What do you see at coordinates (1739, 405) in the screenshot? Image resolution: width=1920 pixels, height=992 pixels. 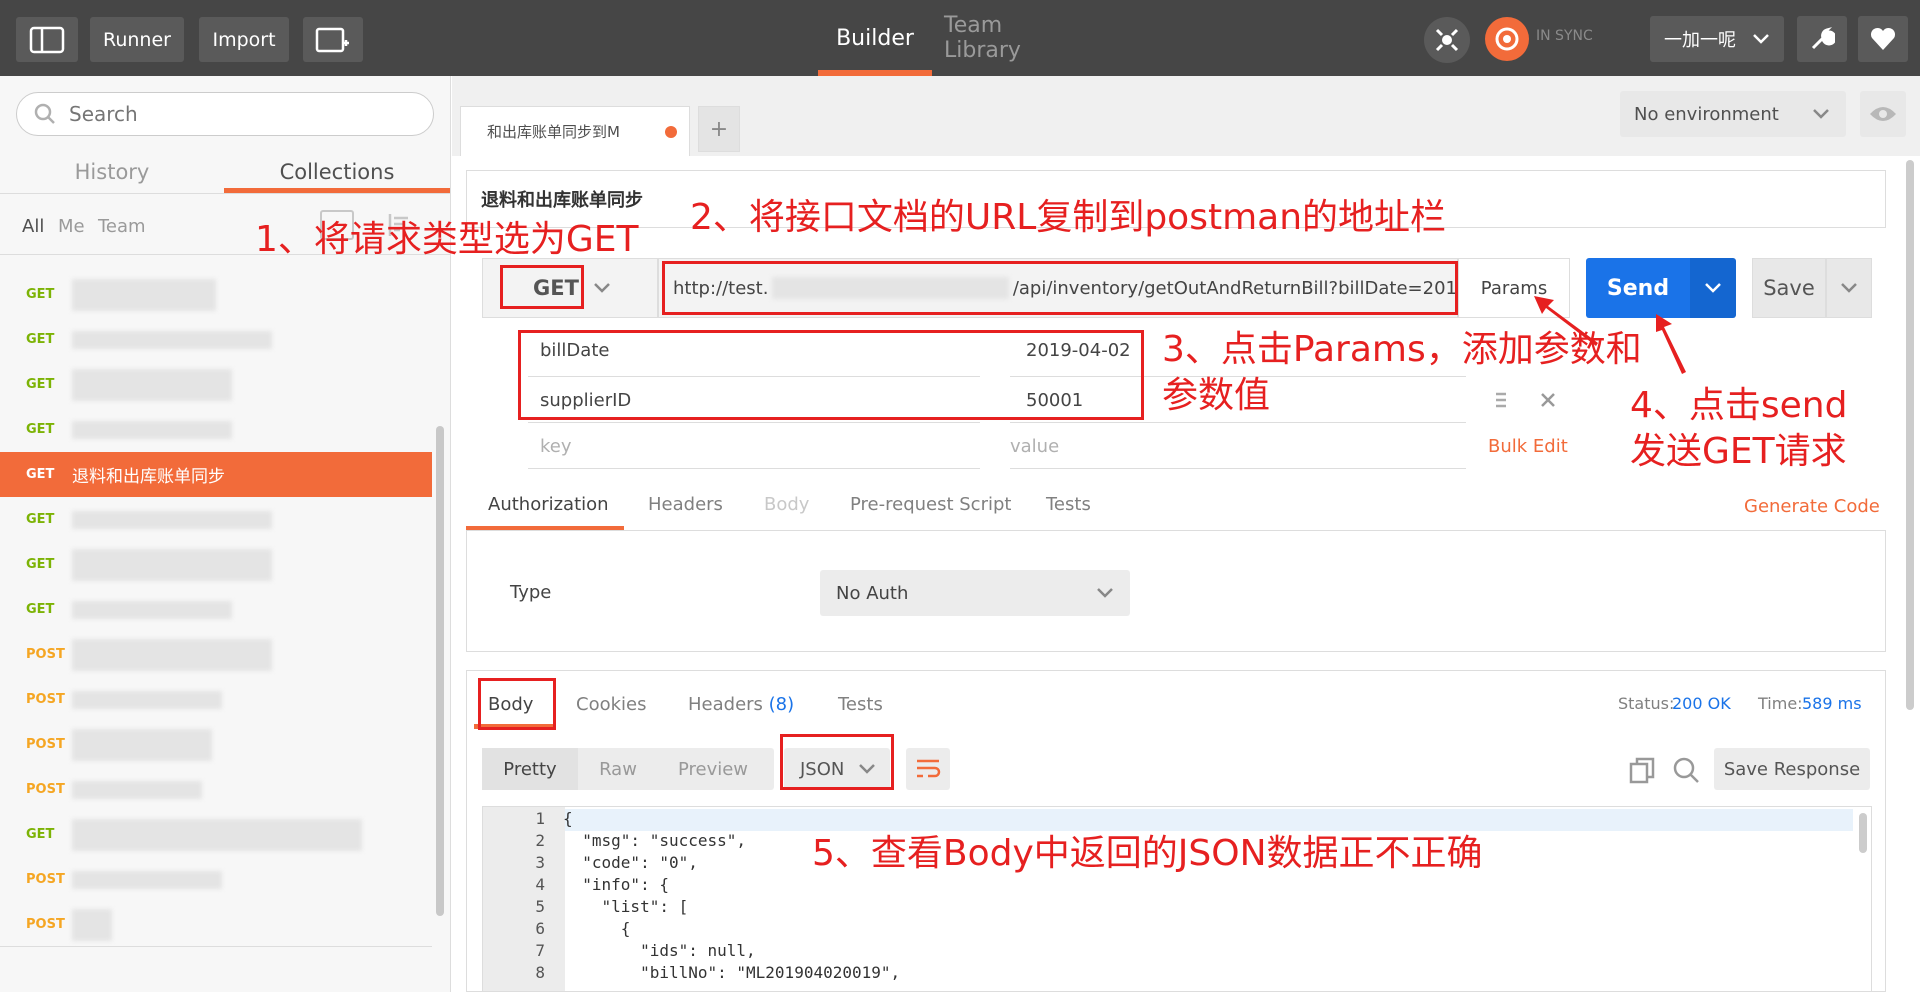 I see `annotation-step-4-line1: 4、点击send` at bounding box center [1739, 405].